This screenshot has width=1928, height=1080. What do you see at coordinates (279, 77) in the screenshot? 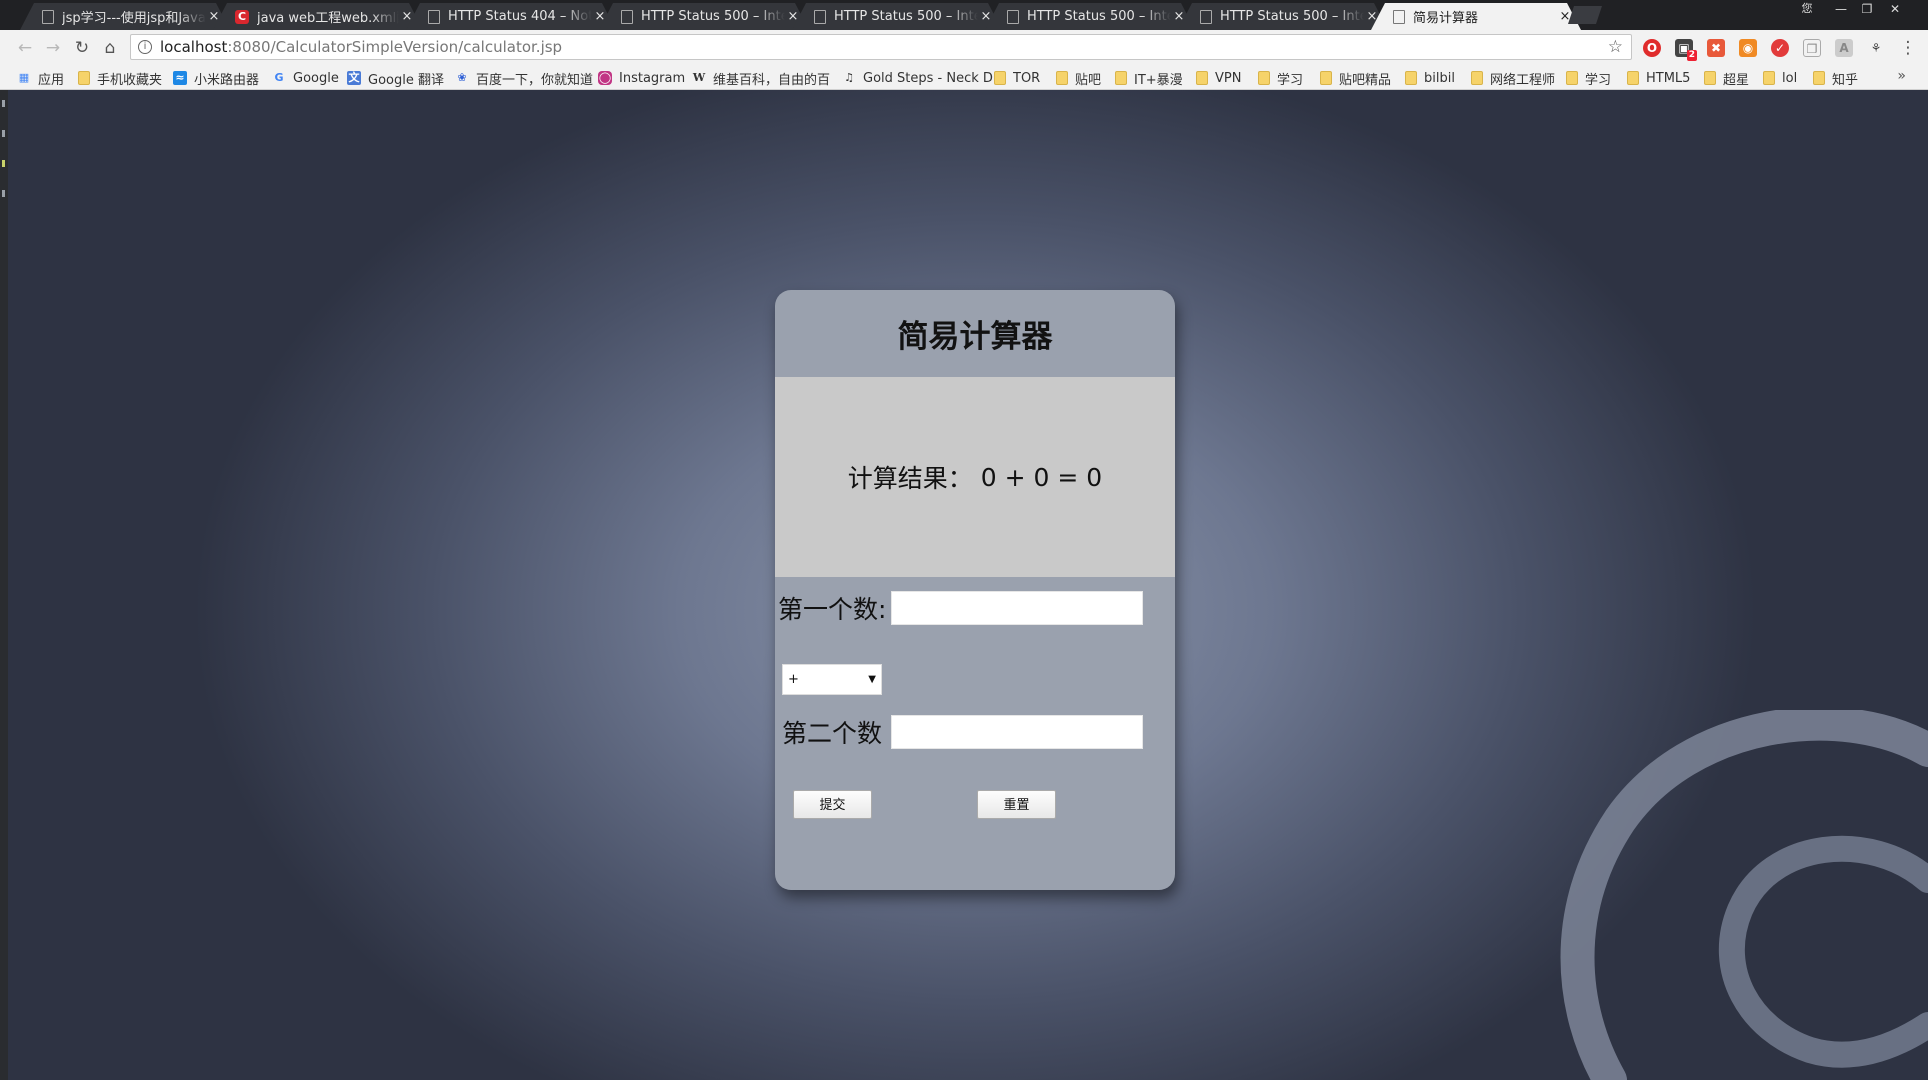
I see `google-icon: G` at bounding box center [279, 77].